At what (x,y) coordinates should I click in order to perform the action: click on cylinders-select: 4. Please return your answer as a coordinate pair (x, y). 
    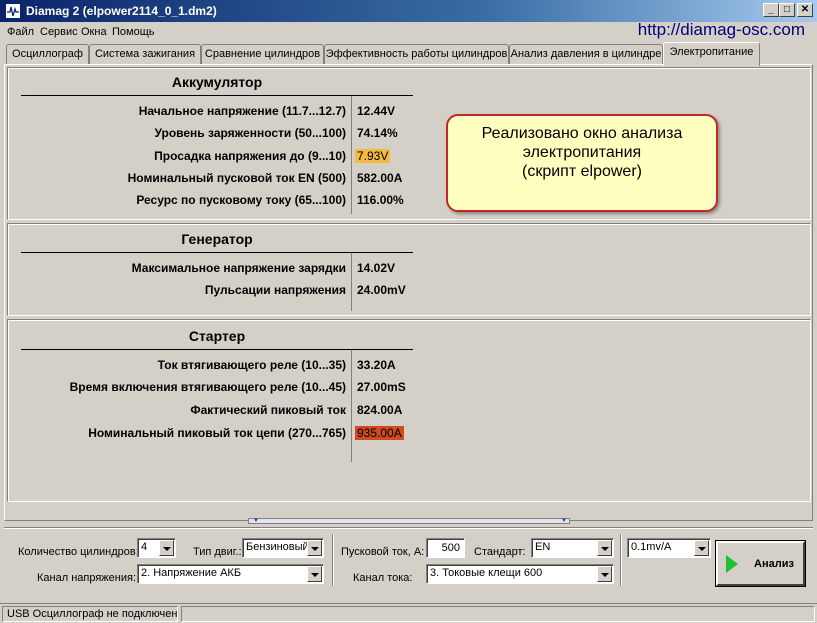
    Looking at the image, I should click on (156, 548).